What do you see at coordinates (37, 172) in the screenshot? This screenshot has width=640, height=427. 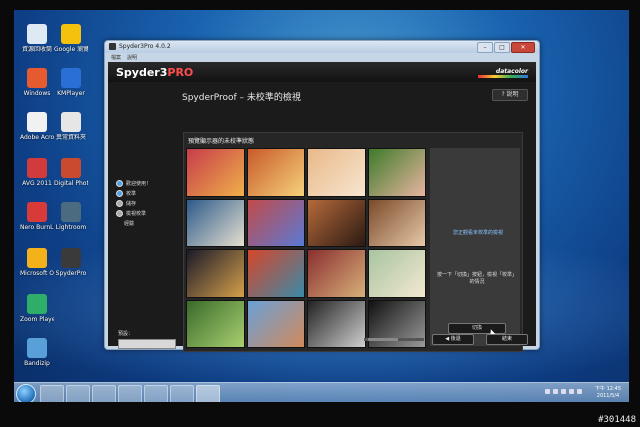 I see `desktop-icon: AVG 2011` at bounding box center [37, 172].